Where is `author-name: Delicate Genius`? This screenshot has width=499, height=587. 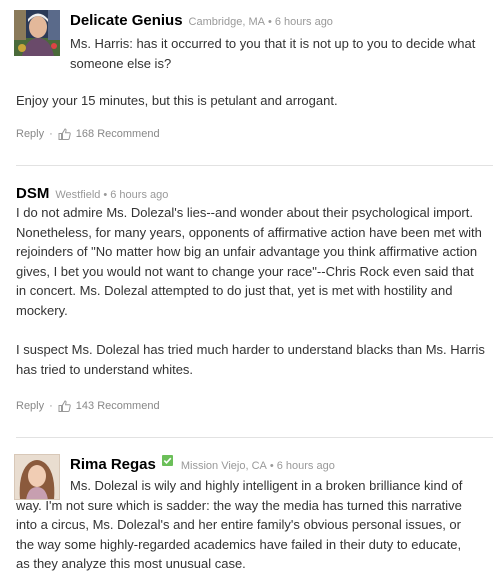
author-name: Delicate Genius is located at coordinates (126, 20).